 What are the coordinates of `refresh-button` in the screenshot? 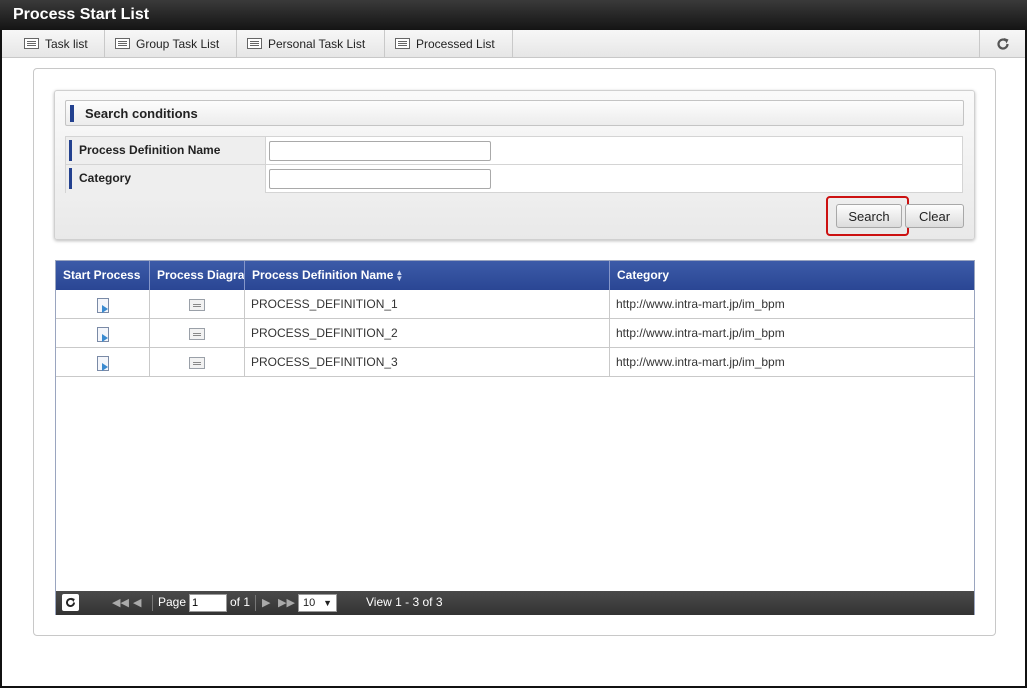 It's located at (1002, 43).